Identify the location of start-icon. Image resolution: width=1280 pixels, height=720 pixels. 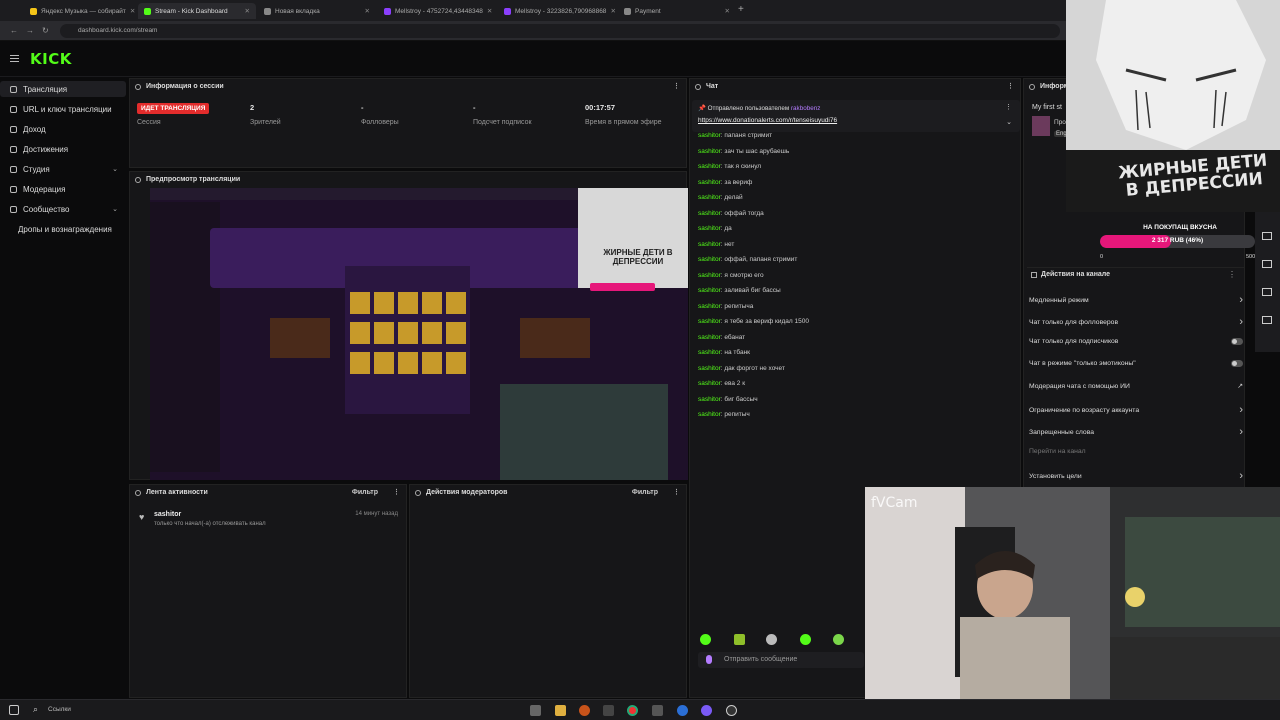
(14, 710).